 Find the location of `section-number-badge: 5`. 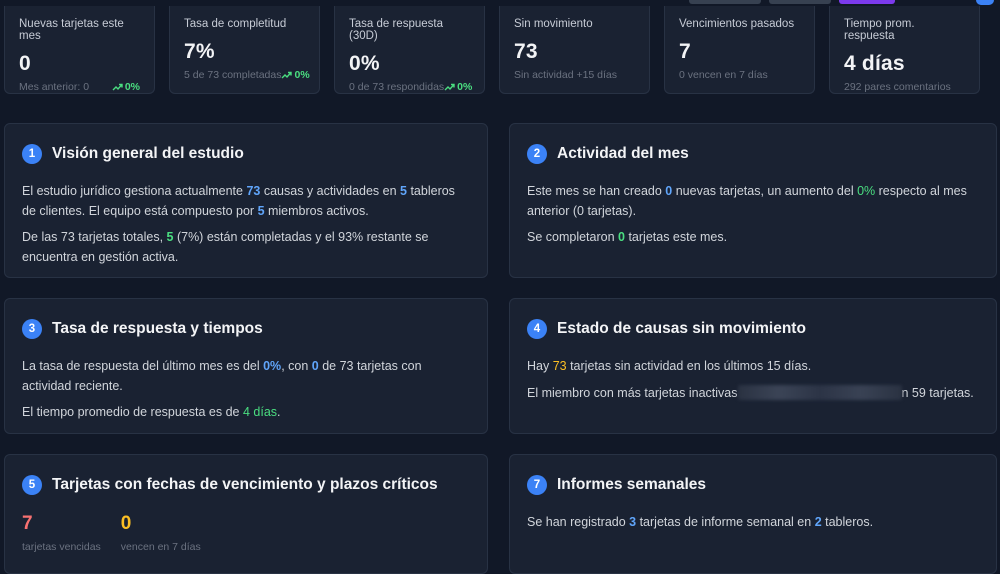

section-number-badge: 5 is located at coordinates (32, 485).